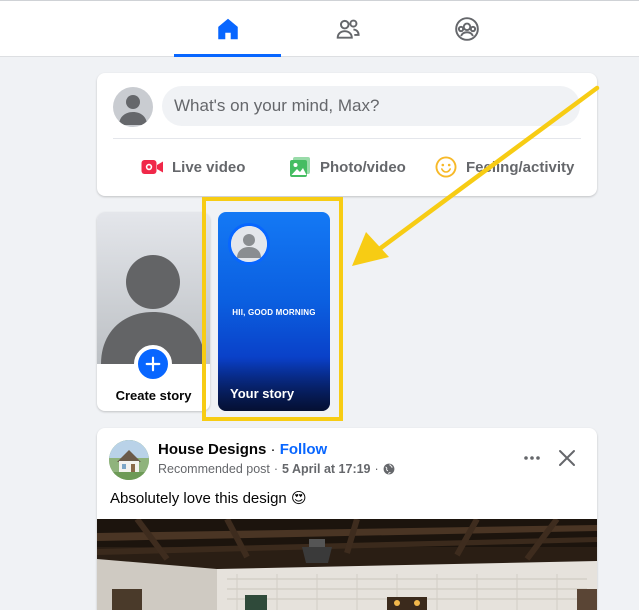 The image size is (639, 610). I want to click on post-header: House Designs · Follow, so click(242, 449).